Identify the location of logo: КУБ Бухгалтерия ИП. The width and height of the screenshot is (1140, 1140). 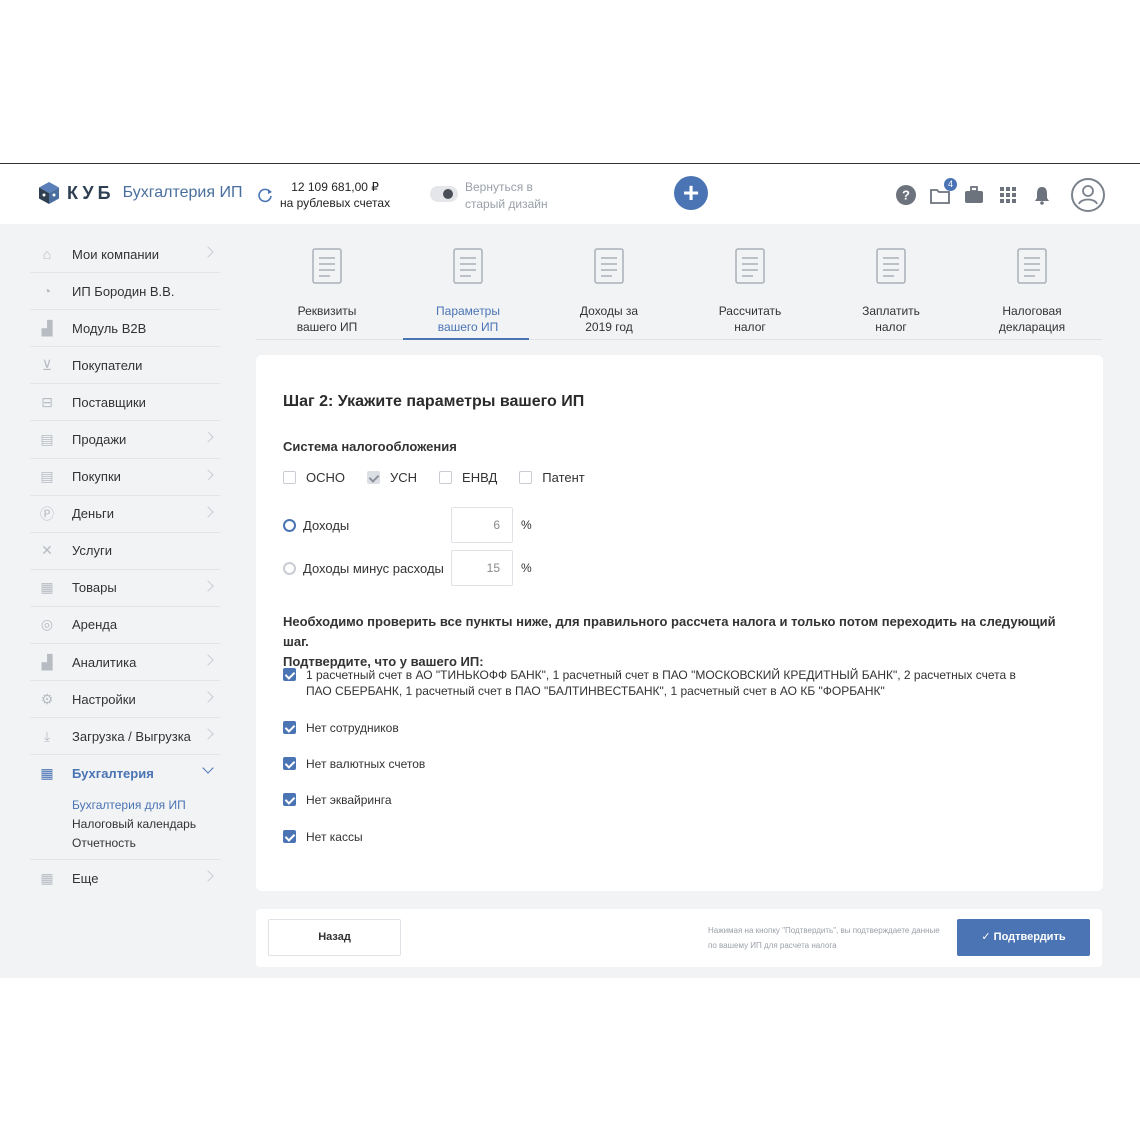
(139, 193).